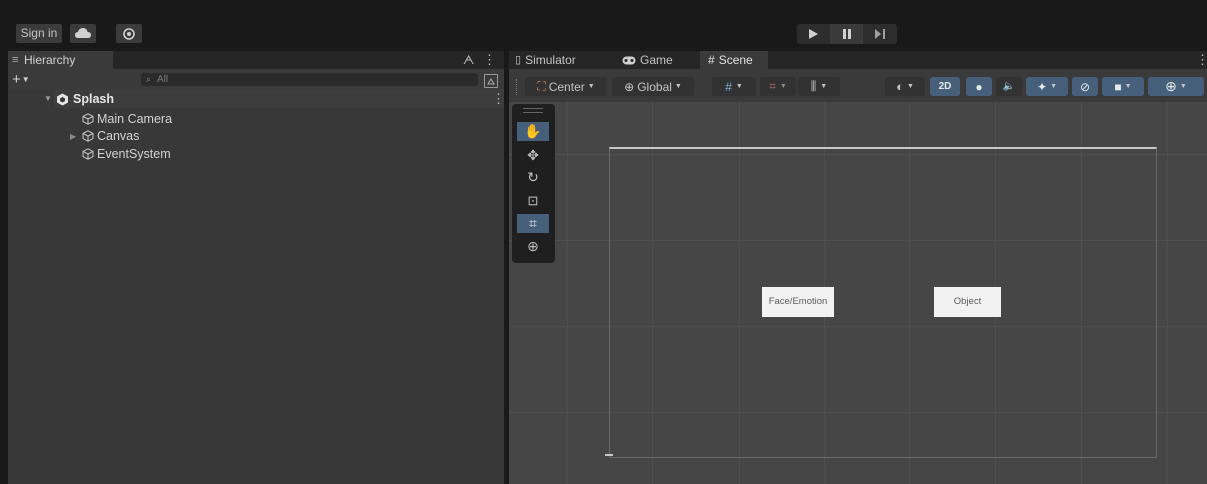  I want to click on lightbulb-icon: ●, so click(979, 86).